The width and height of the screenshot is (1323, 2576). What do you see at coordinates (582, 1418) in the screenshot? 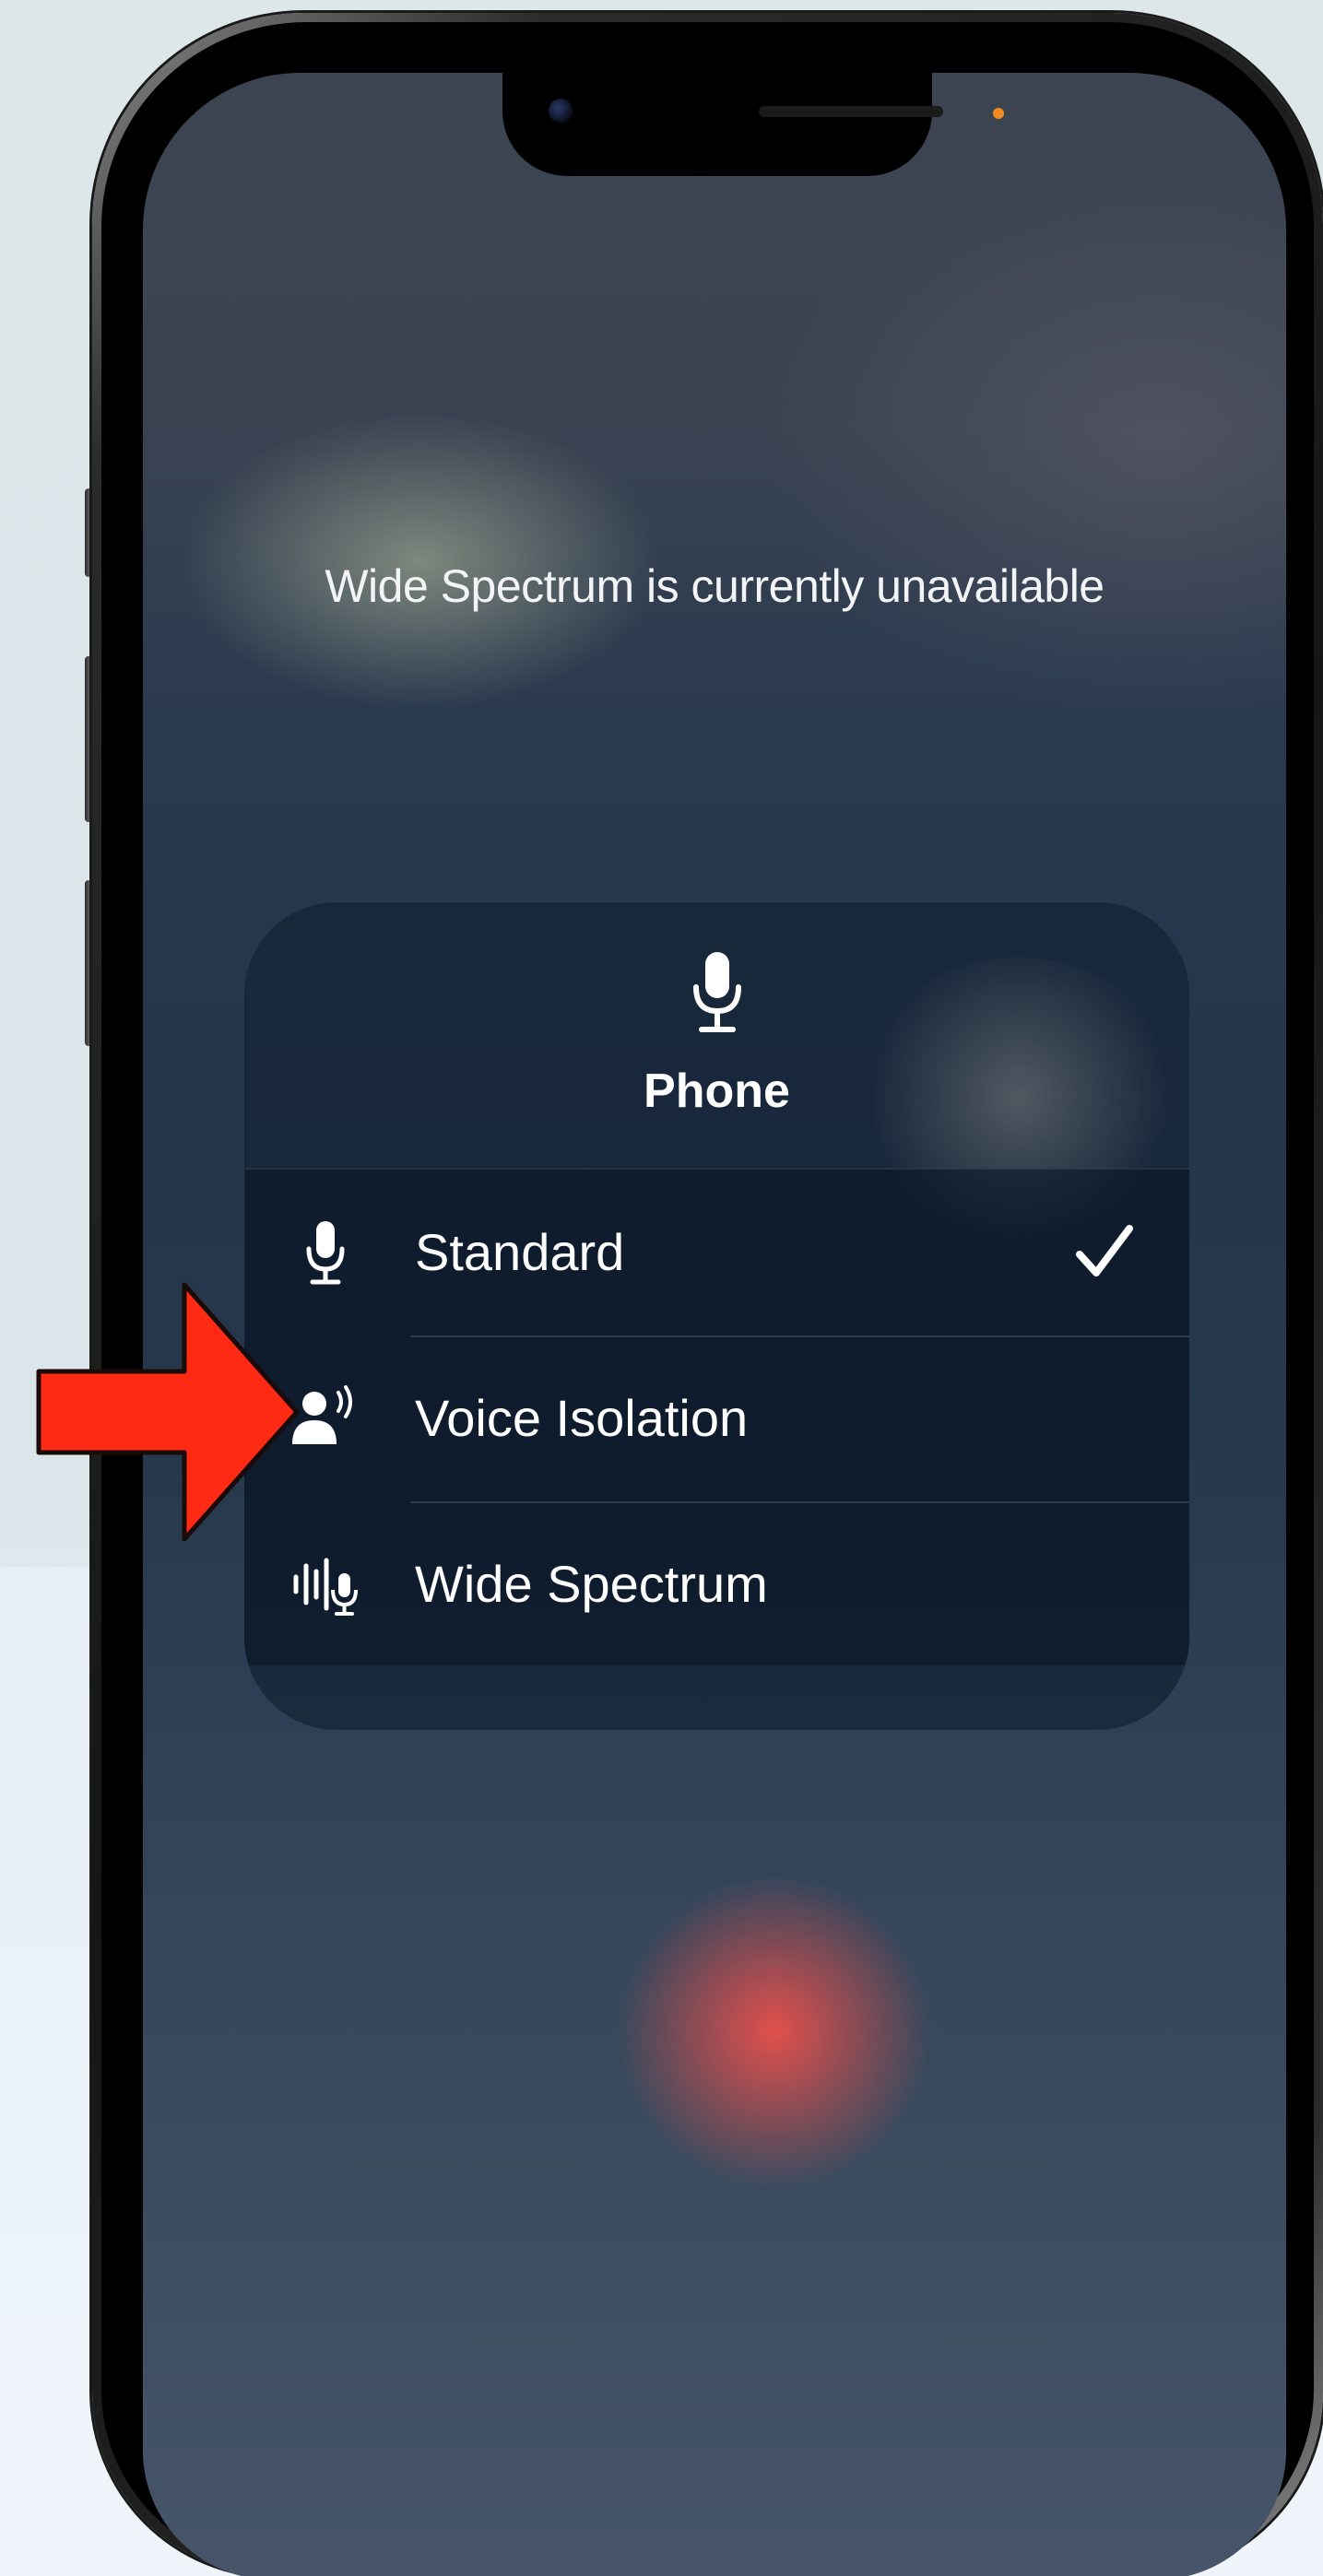
I see `option-label: Voice Isolation` at bounding box center [582, 1418].